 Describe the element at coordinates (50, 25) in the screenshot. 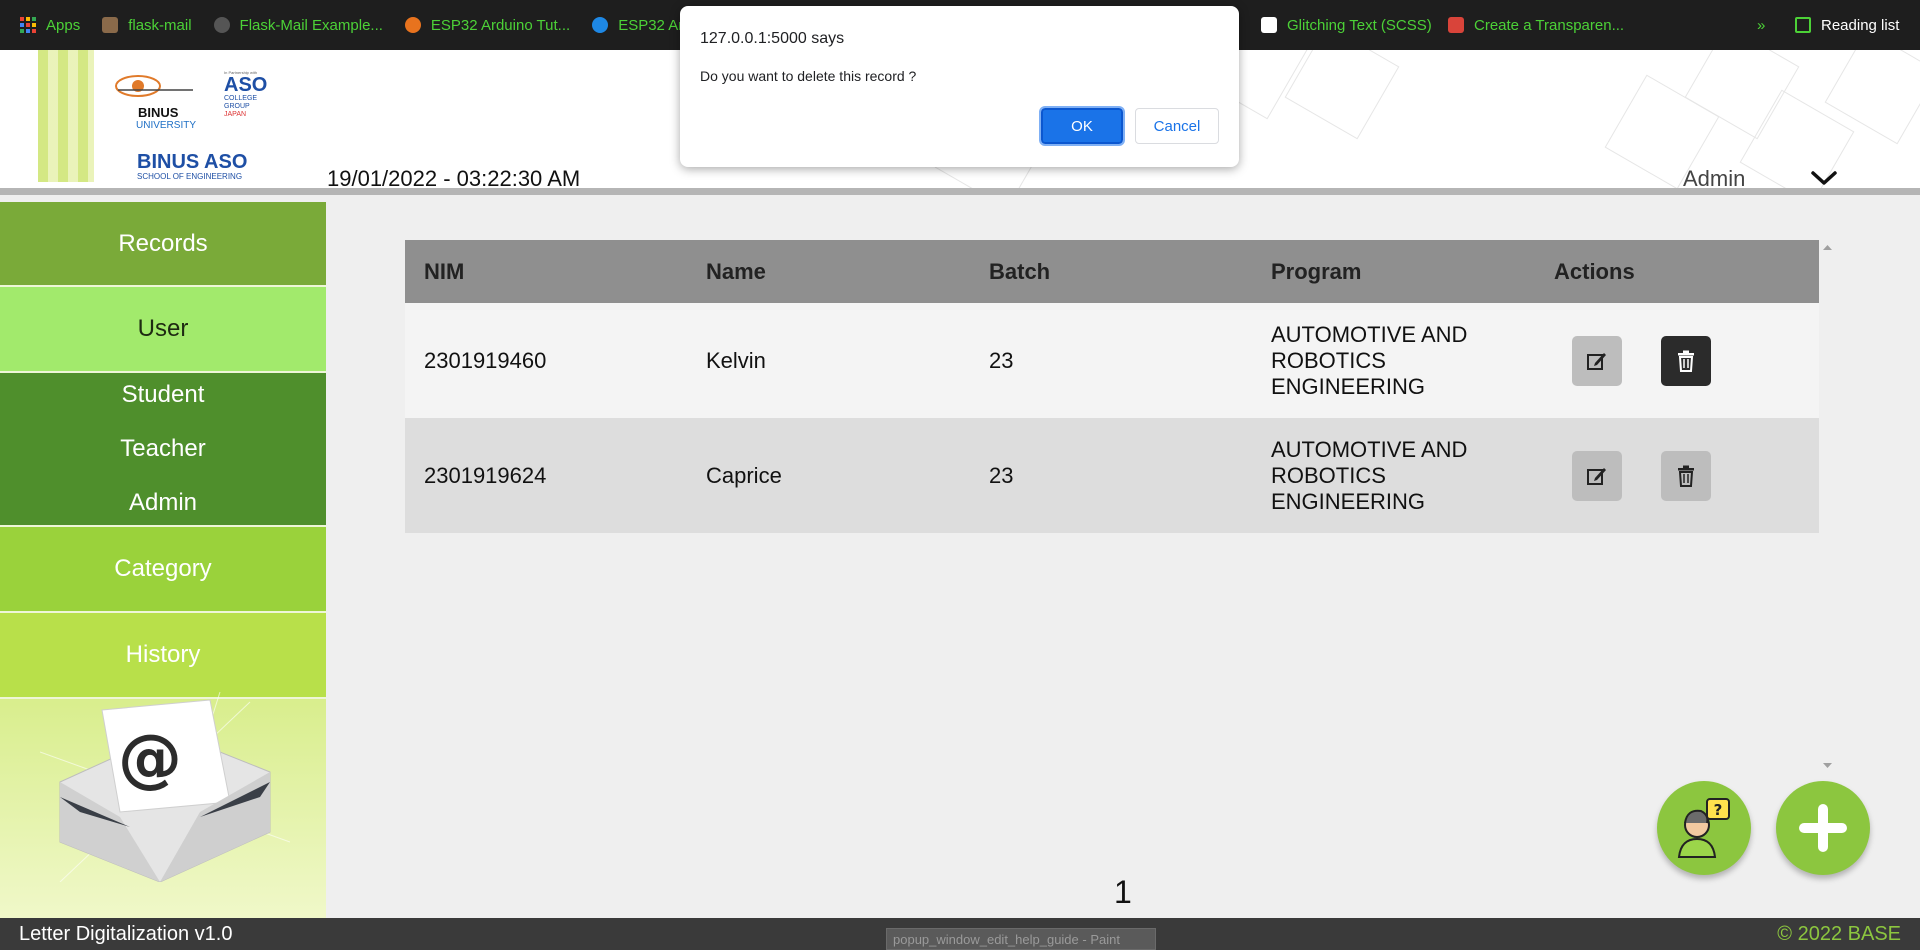

I see `bookmark-apps: Apps` at that location.